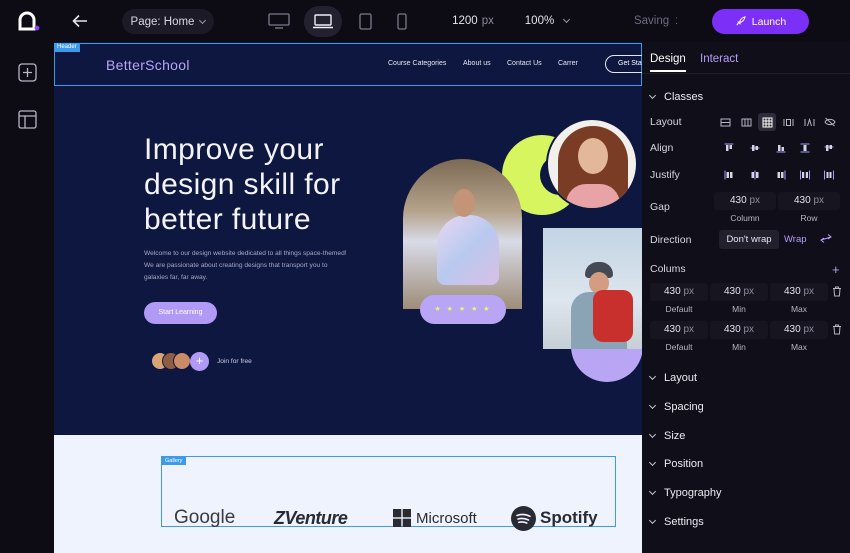  What do you see at coordinates (809, 201) in the screenshot?
I see `gap-row-field: 430 px` at bounding box center [809, 201].